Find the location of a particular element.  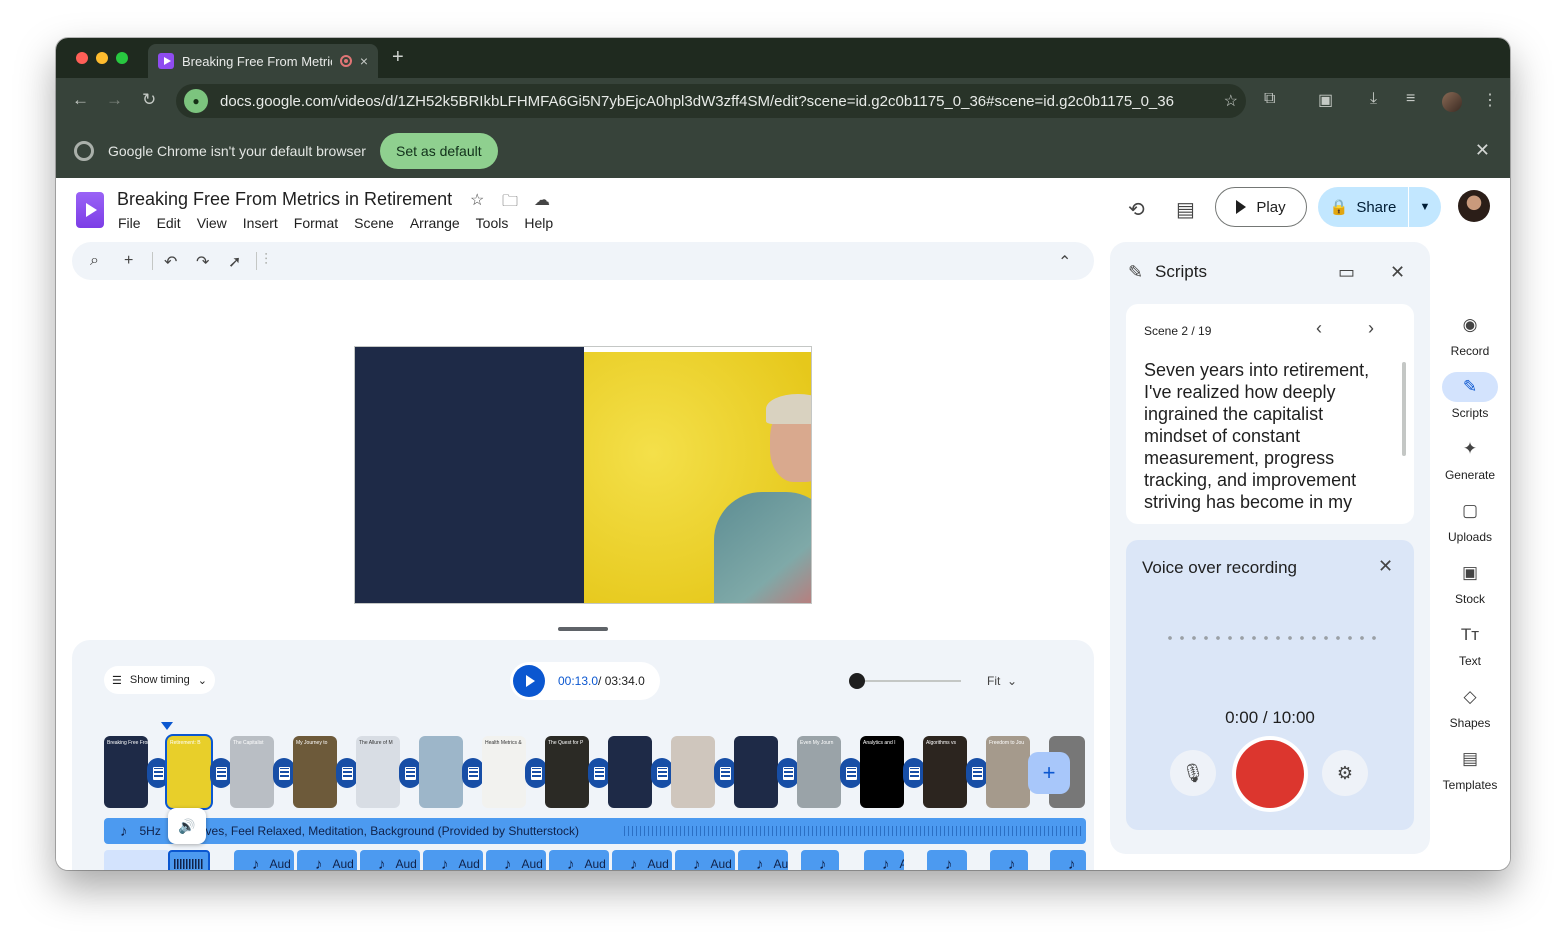

settings-gear-icon: ⚙ is located at coordinates (1345, 773).